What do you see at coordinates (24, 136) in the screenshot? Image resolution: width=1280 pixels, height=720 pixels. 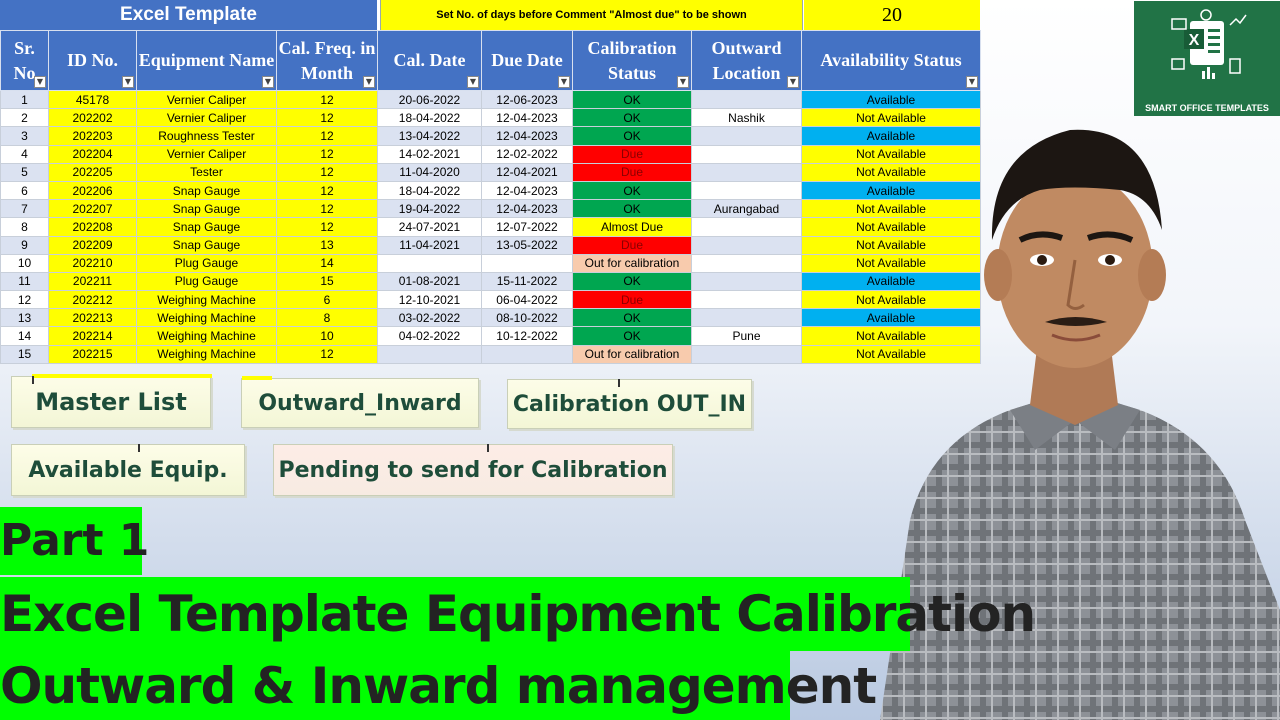 I see `sr-no-cell: 3` at bounding box center [24, 136].